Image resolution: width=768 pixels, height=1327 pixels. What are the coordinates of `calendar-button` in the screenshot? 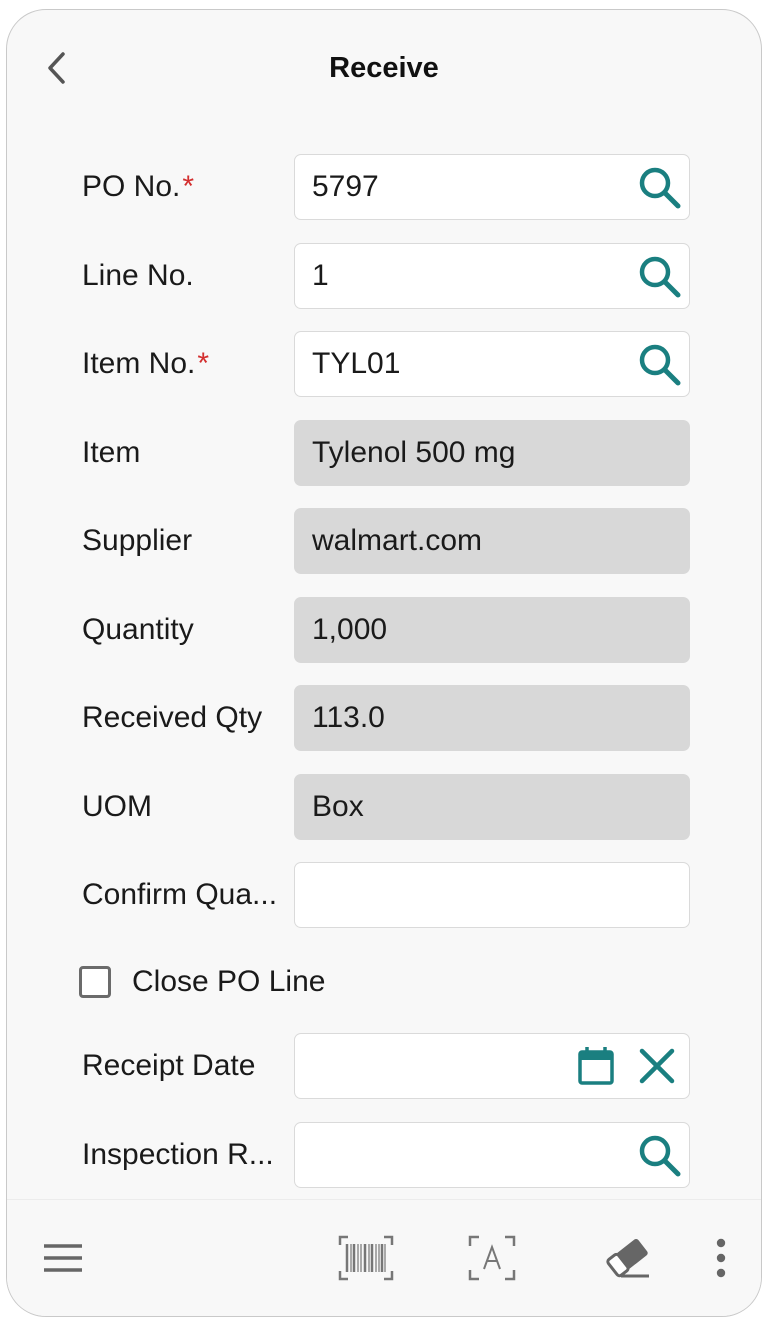 It's located at (596, 1066).